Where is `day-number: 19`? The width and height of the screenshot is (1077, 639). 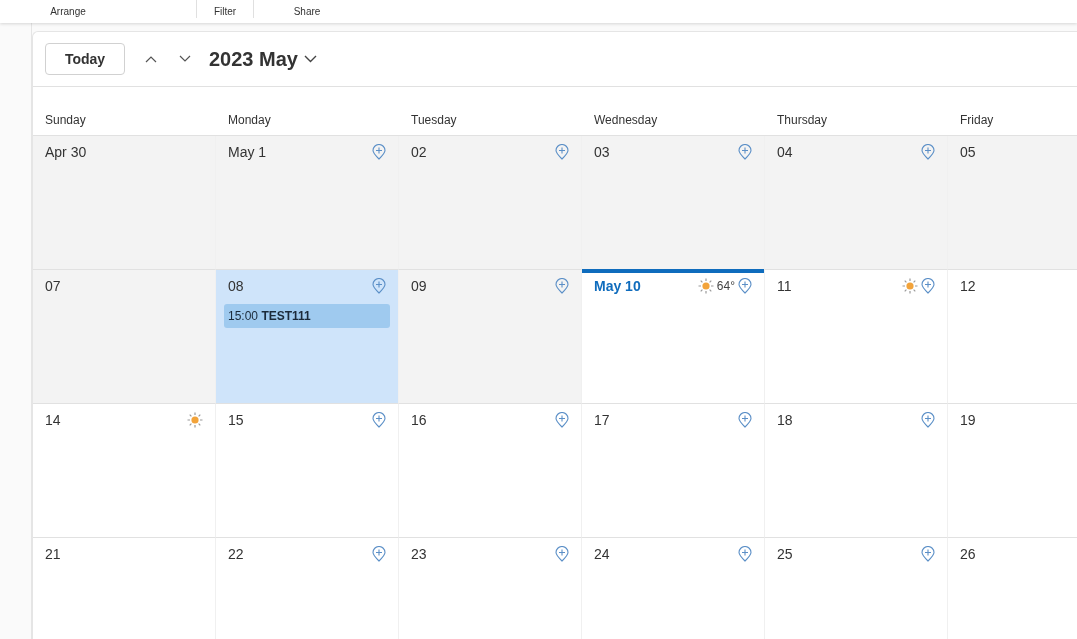 day-number: 19 is located at coordinates (968, 420).